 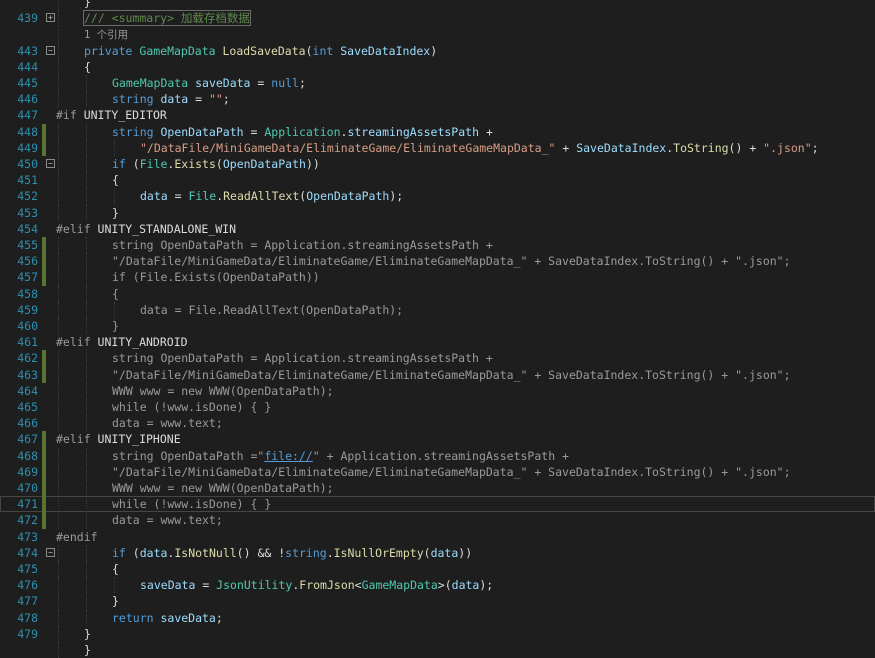 I want to click on expand-icon: +, so click(x=50, y=18).